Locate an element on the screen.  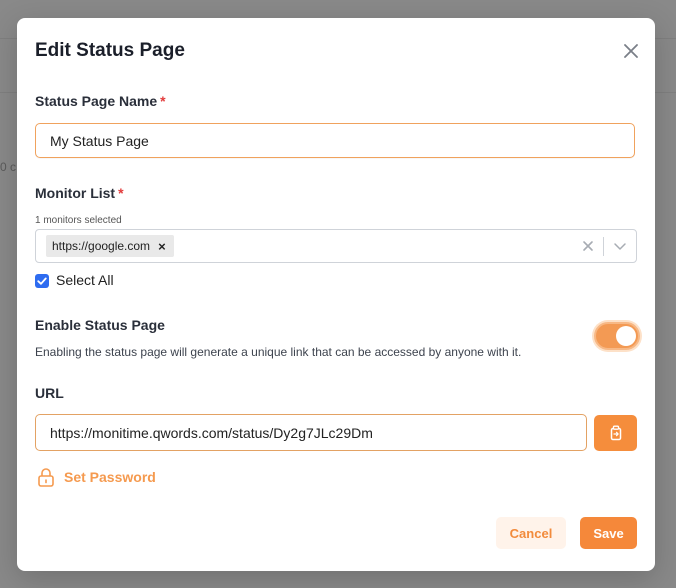
background-text-fragment: 0 c is located at coordinates (8, 167).